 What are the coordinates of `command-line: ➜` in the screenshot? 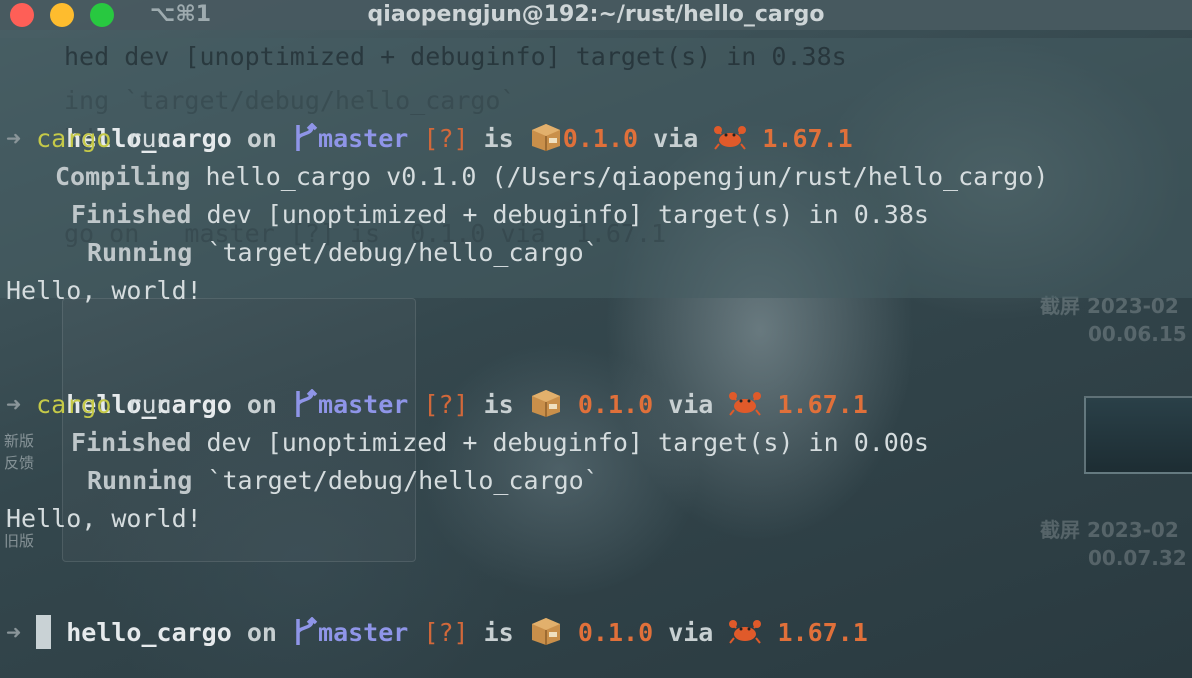 It's located at (29, 633).